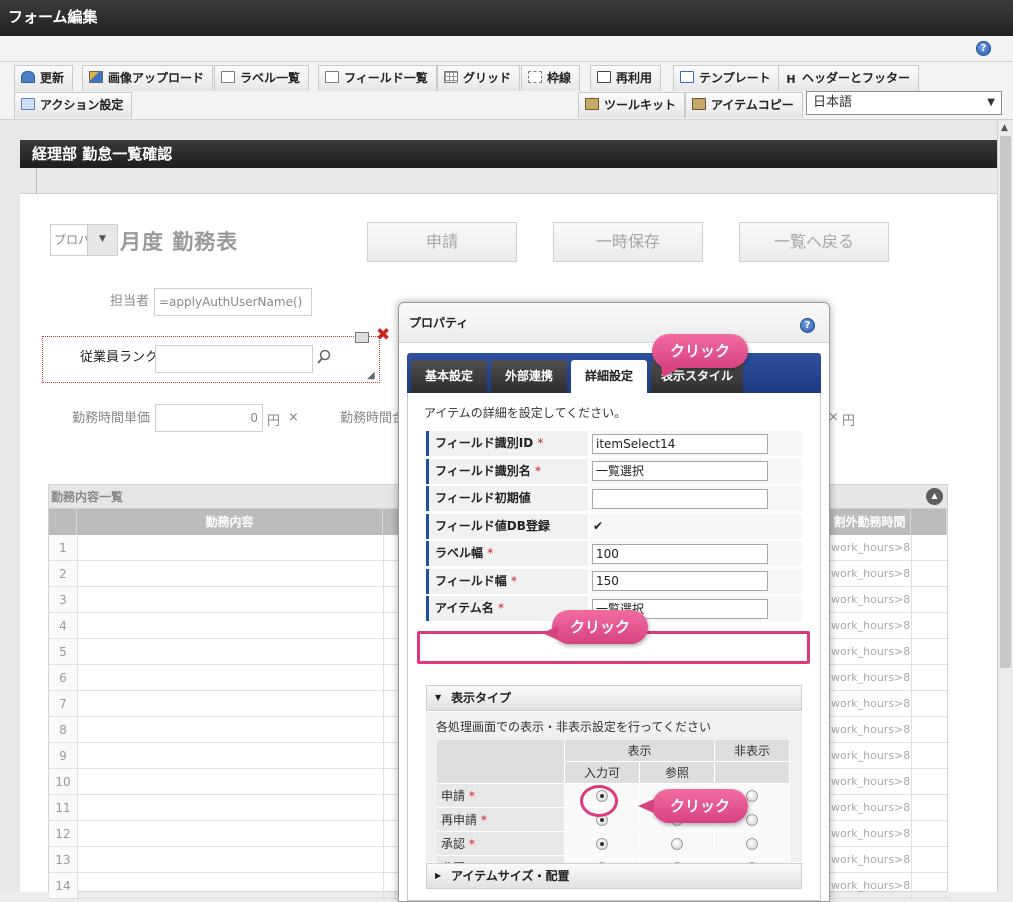 This screenshot has width=1013, height=902. Describe the element at coordinates (479, 78) in the screenshot. I see `grid-button: グリッド` at that location.